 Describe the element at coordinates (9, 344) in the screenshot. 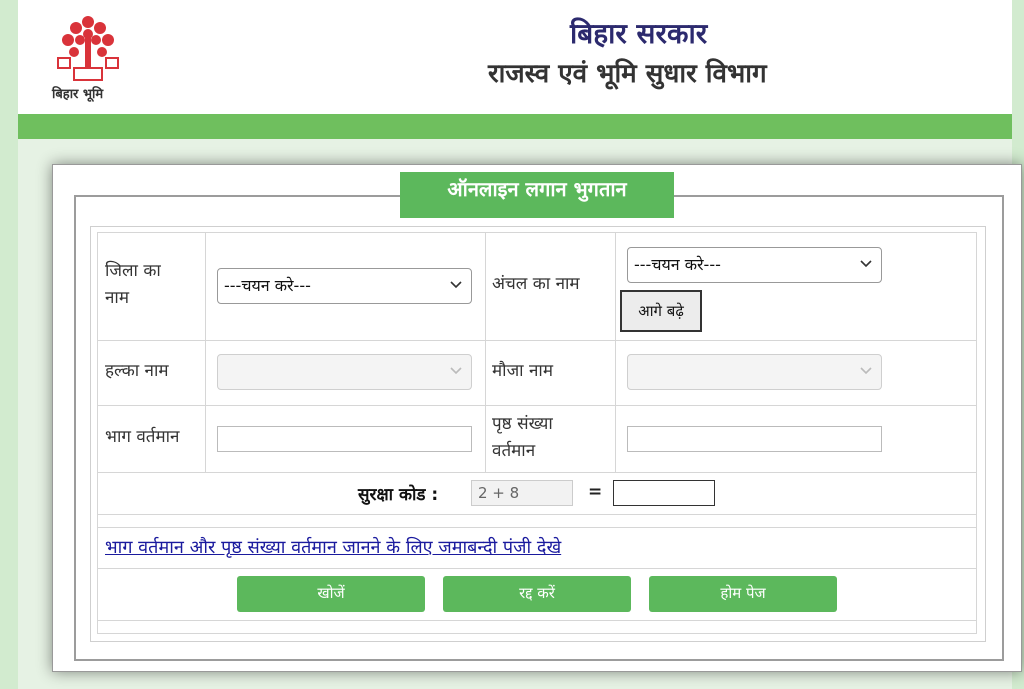

I see `page-left-strip` at that location.